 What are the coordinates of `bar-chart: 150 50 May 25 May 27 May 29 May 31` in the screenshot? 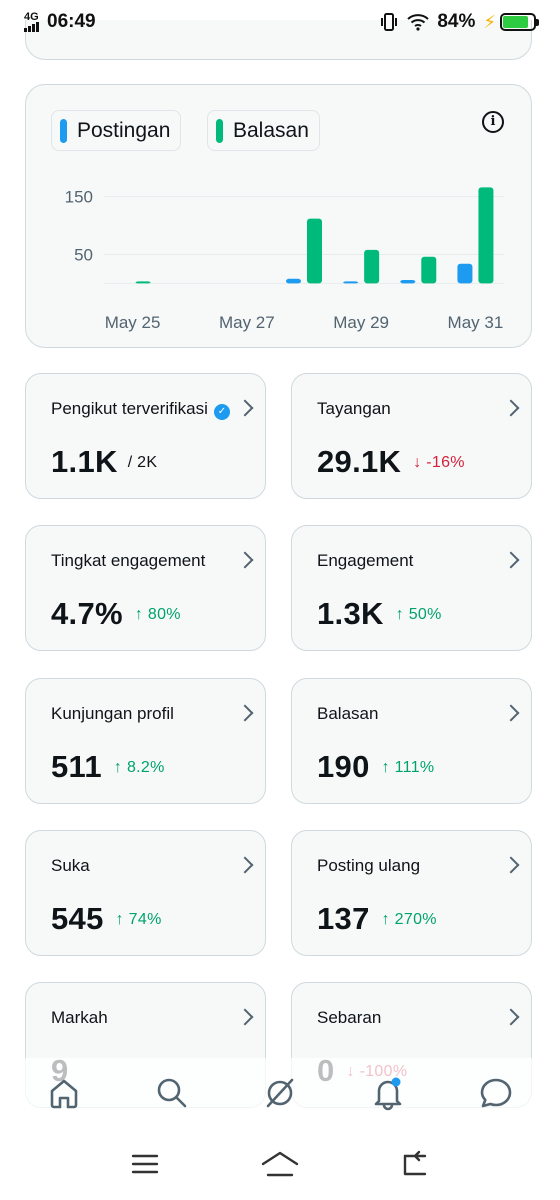 It's located at (284, 259).